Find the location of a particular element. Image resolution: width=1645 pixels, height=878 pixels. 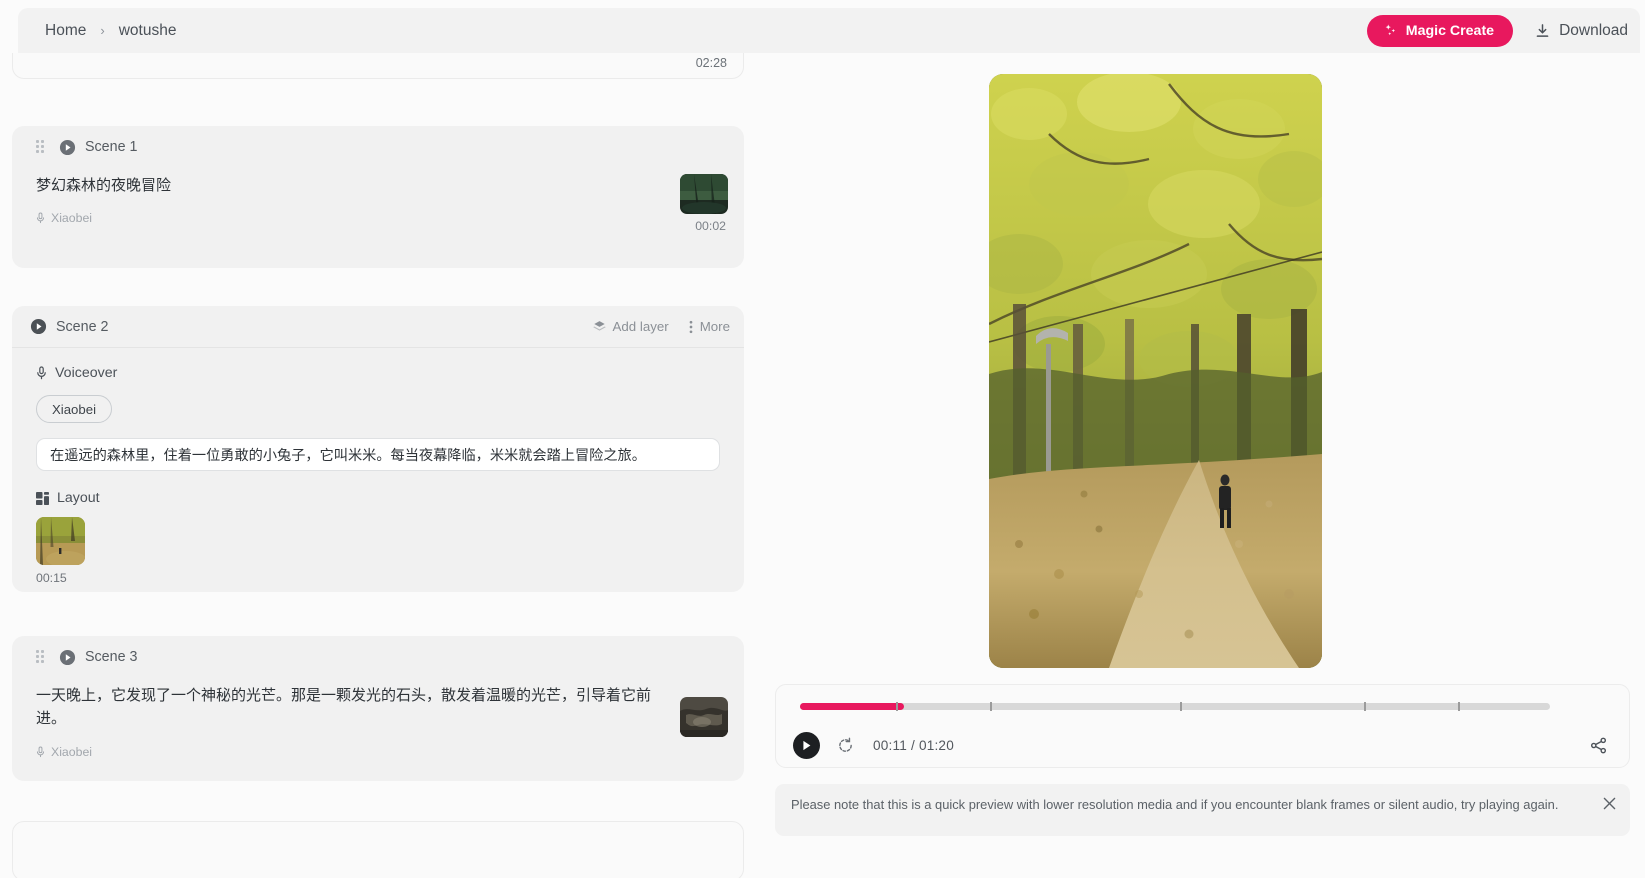

voiceover-label: Voiceover is located at coordinates (86, 373).